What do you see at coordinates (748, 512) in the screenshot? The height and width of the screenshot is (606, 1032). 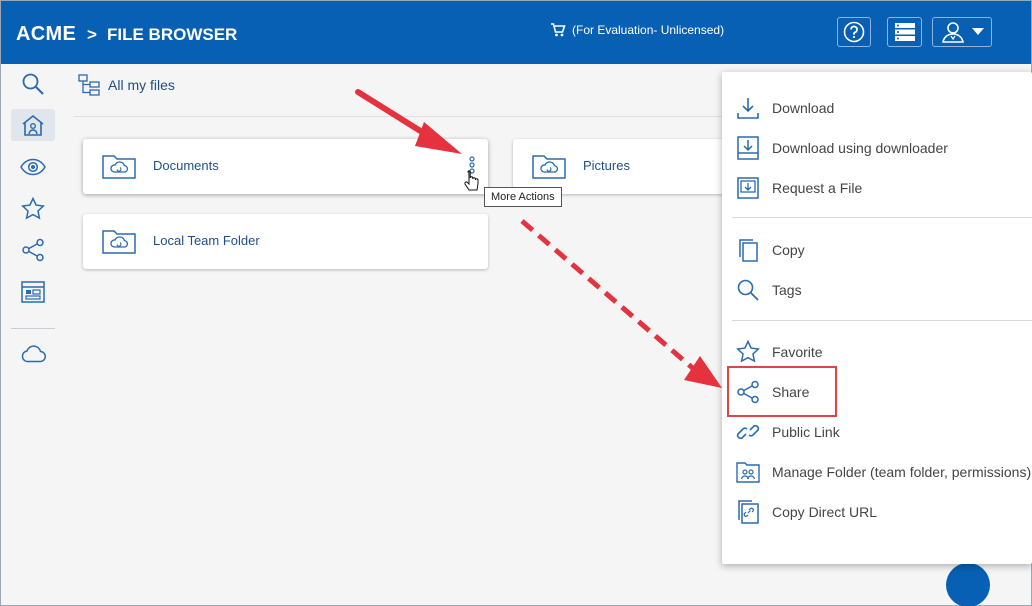 I see `direct-url-icon` at bounding box center [748, 512].